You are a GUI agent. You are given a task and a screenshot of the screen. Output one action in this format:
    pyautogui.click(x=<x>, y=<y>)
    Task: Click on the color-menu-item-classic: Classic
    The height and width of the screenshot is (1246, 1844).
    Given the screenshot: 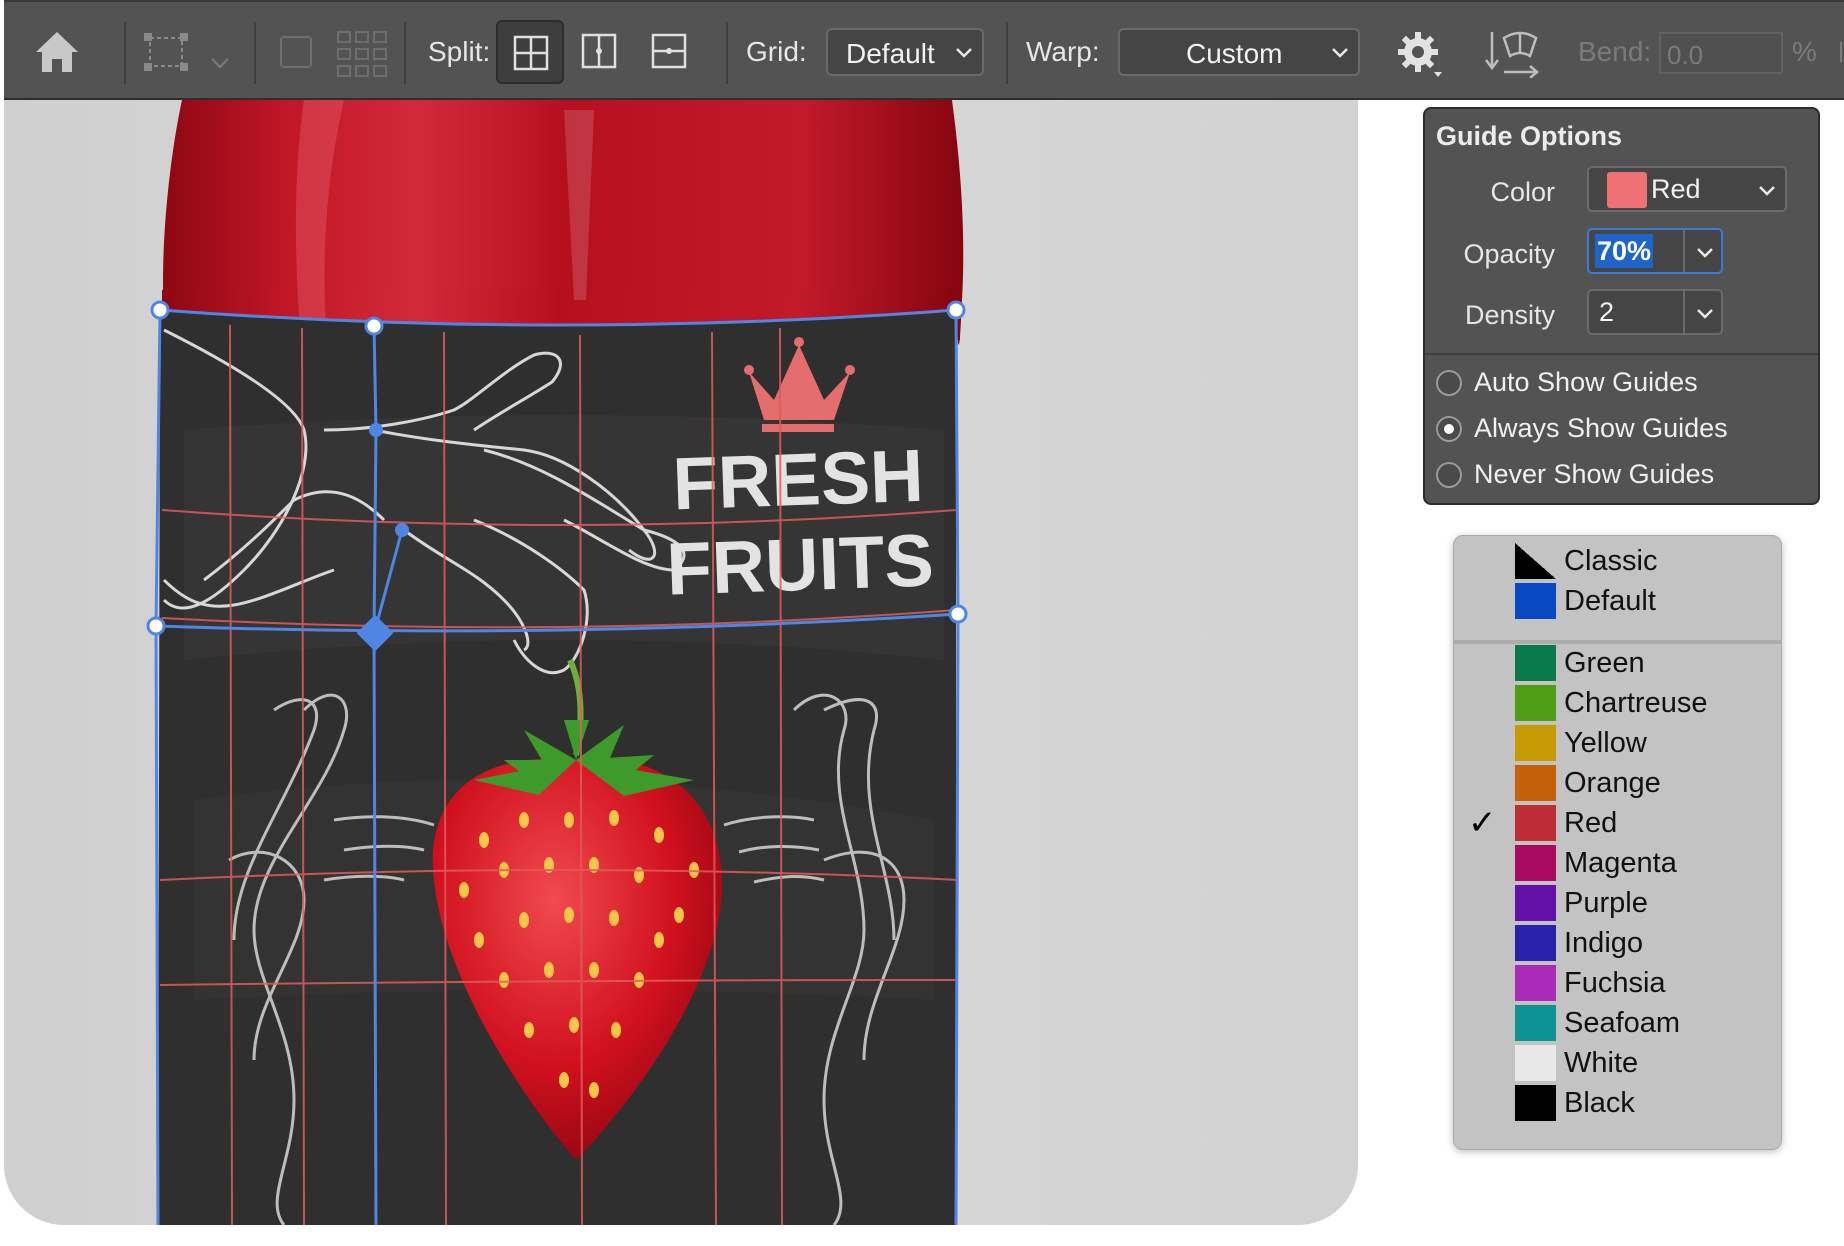 What is the action you would take?
    pyautogui.click(x=1617, y=561)
    